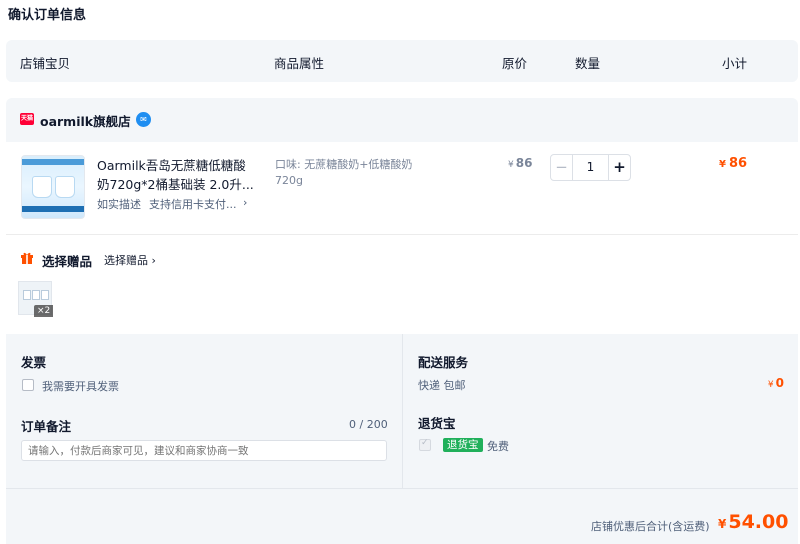 This screenshot has height=544, width=800. What do you see at coordinates (27, 119) in the screenshot?
I see `tmall-icon: 天猫` at bounding box center [27, 119].